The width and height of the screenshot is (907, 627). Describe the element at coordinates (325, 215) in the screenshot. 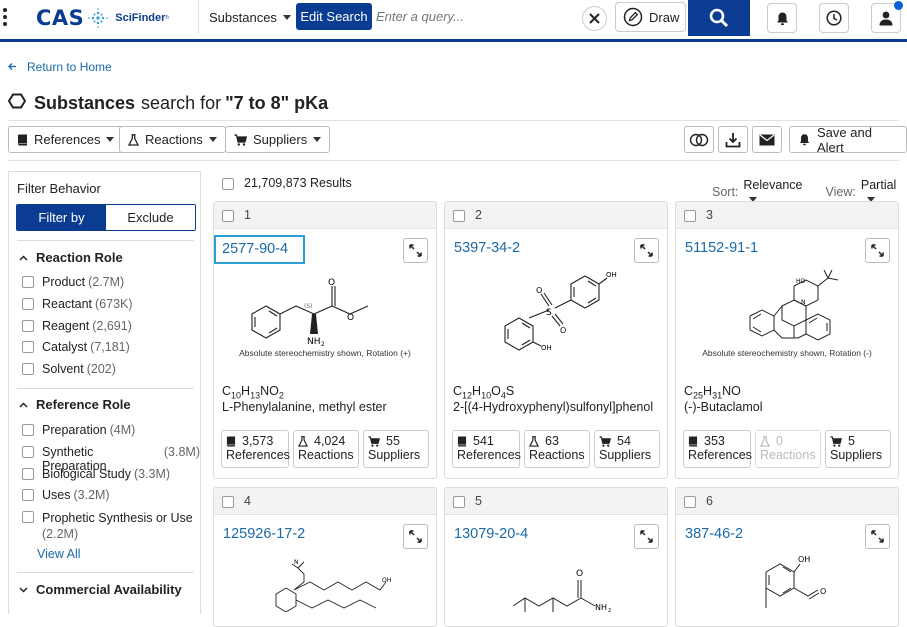

I see `card-header: 1` at that location.